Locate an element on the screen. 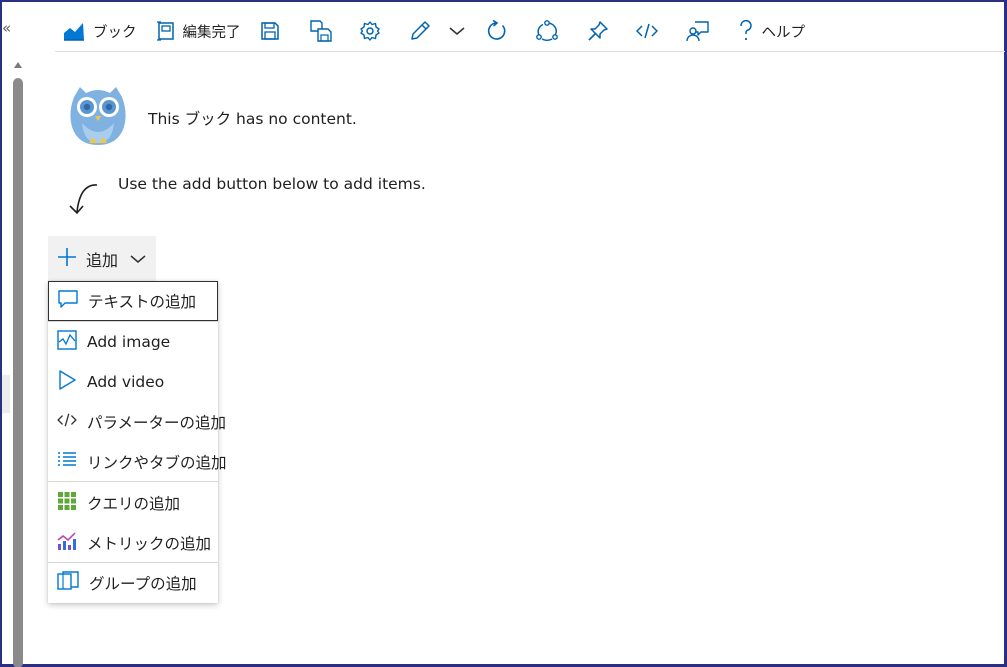  help-label: ヘルプ is located at coordinates (783, 32).